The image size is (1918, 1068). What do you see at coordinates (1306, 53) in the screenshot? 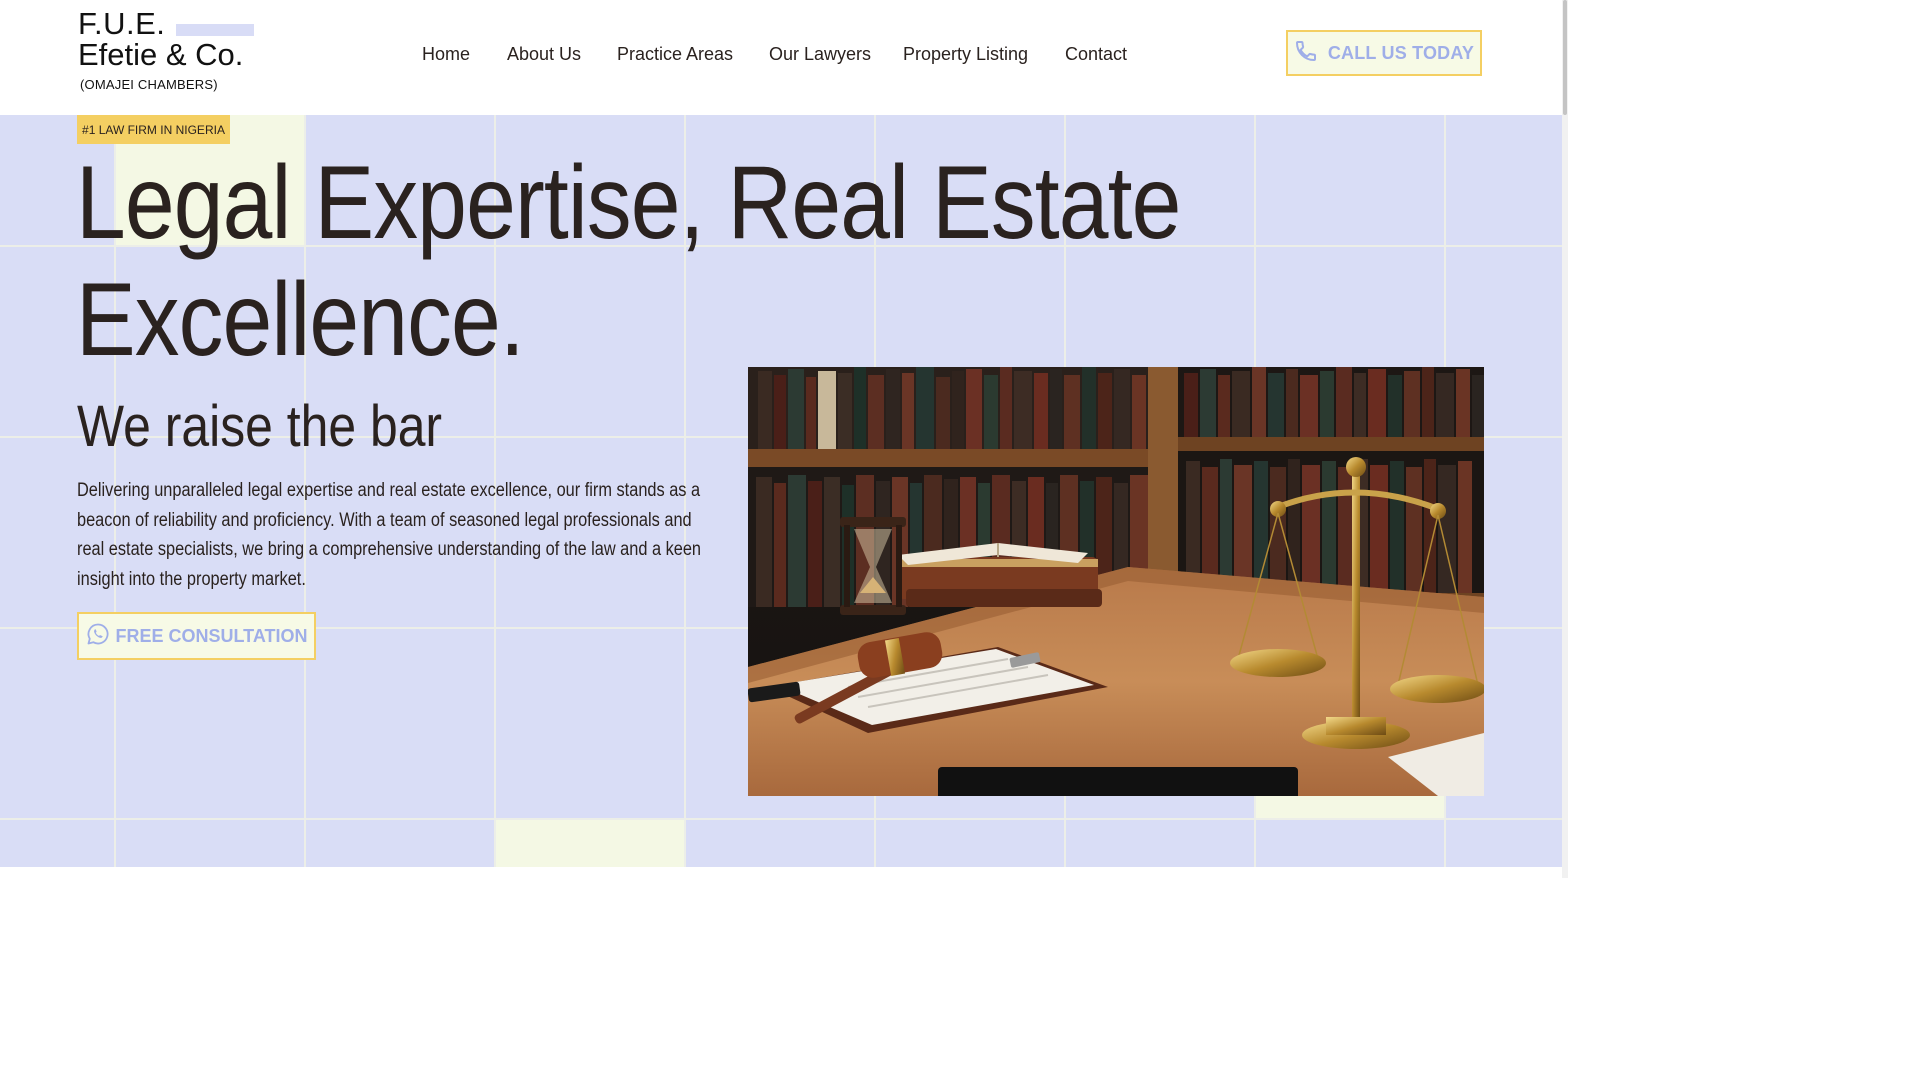
I see `phone-icon` at bounding box center [1306, 53].